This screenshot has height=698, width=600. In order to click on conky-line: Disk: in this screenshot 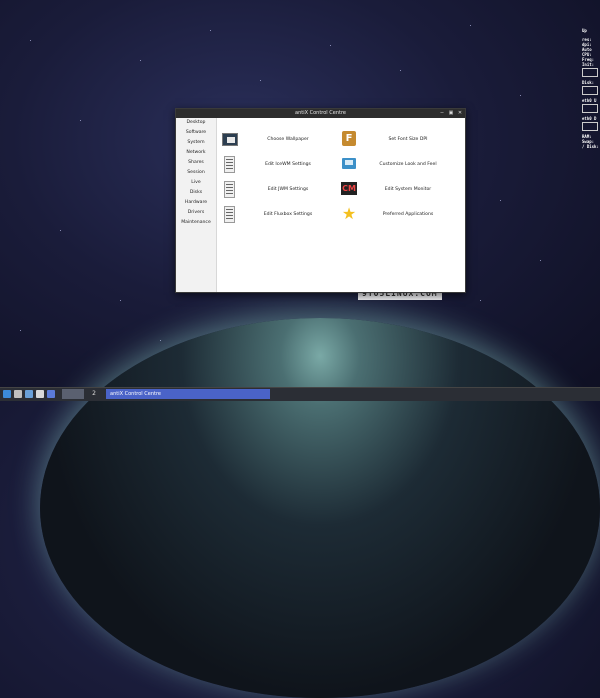, I will do `click(588, 82)`.